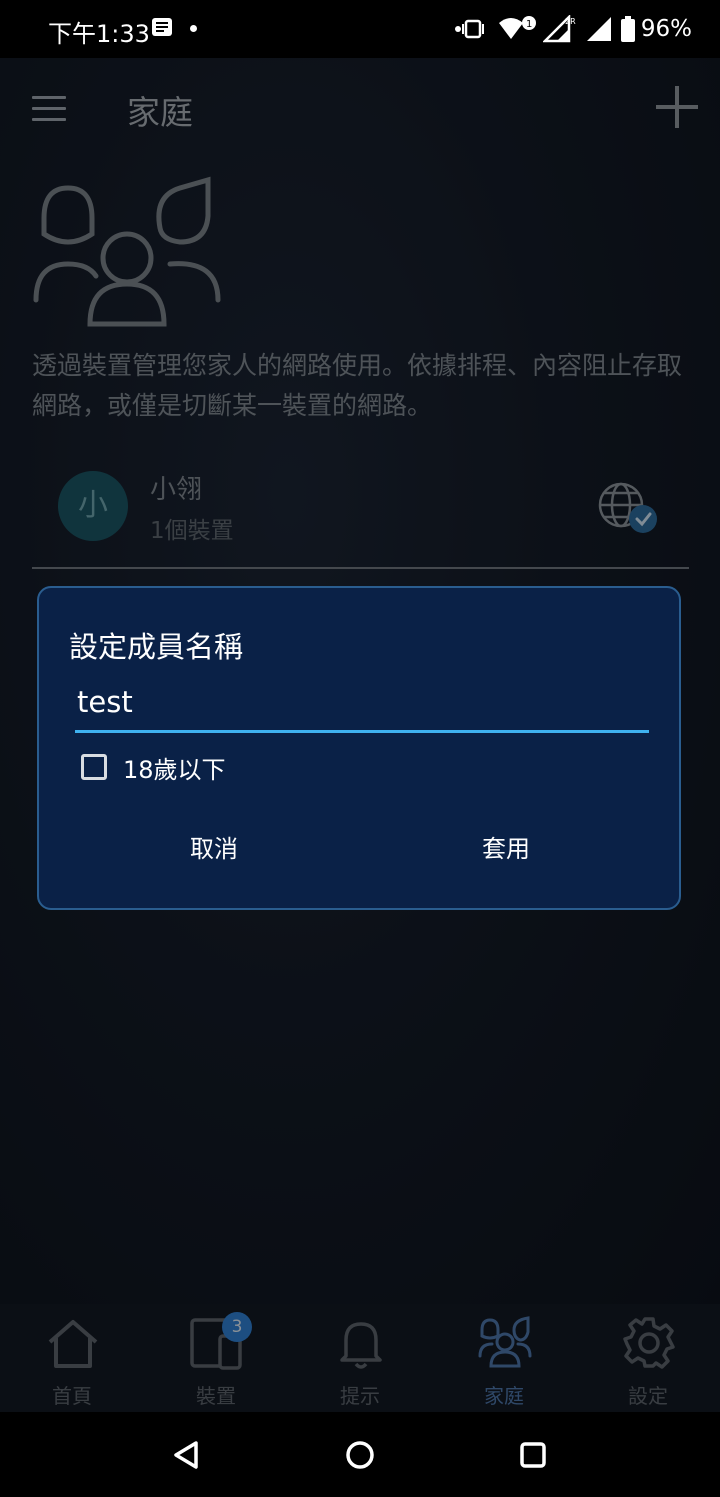 The image size is (720, 1497). What do you see at coordinates (666, 29) in the screenshot?
I see `battery-percent: 96%` at bounding box center [666, 29].